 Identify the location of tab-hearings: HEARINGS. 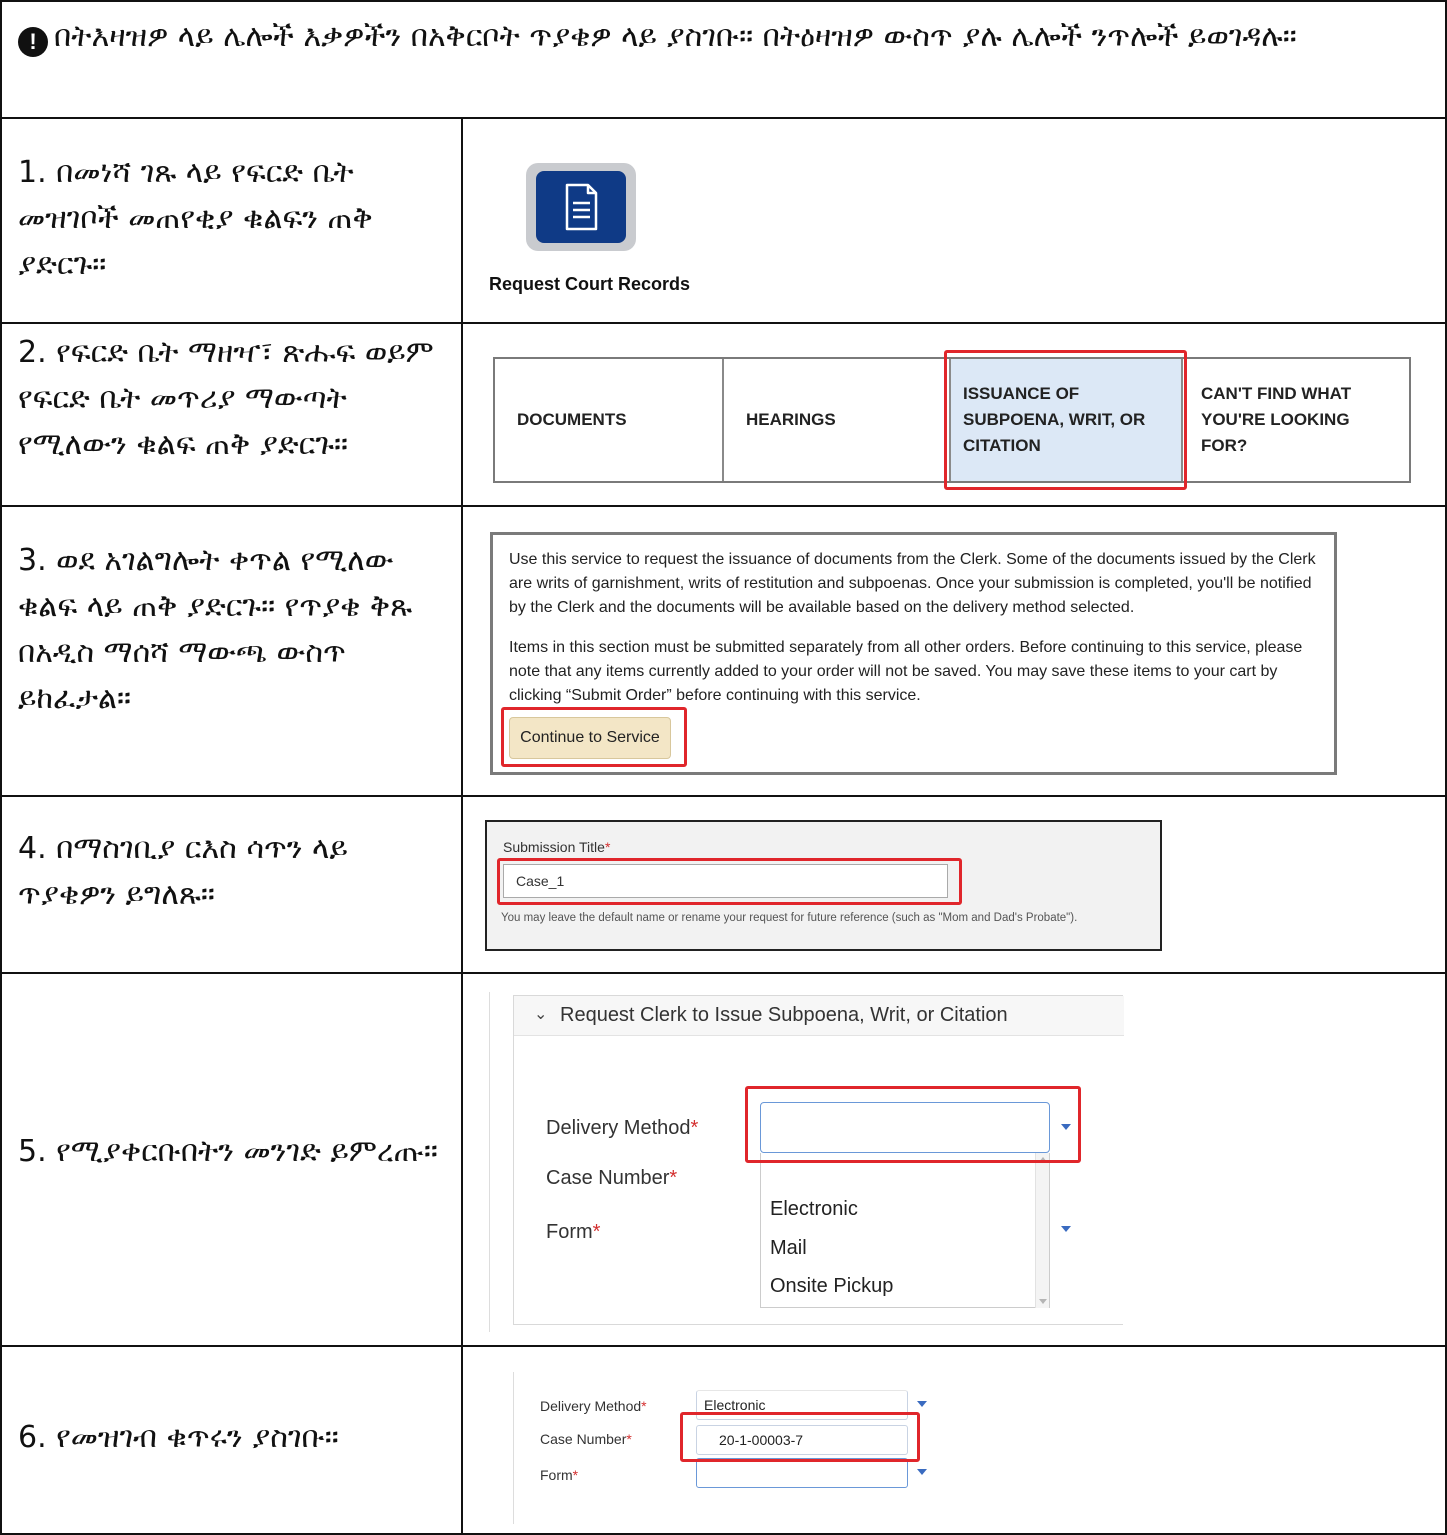
(836, 420).